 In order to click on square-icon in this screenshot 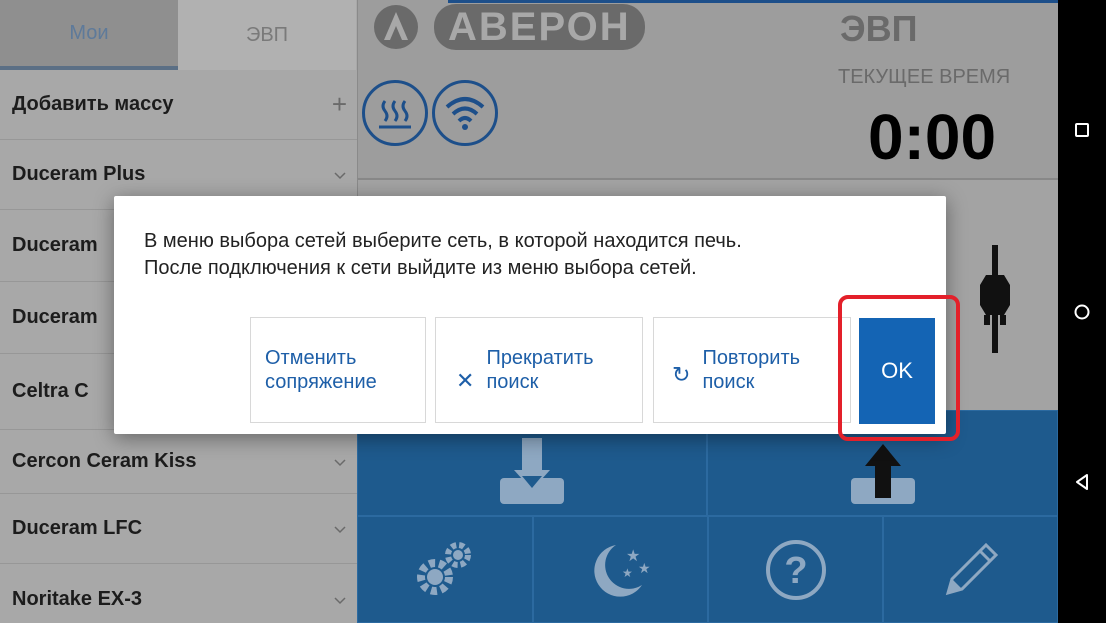, I will do `click(1082, 130)`.